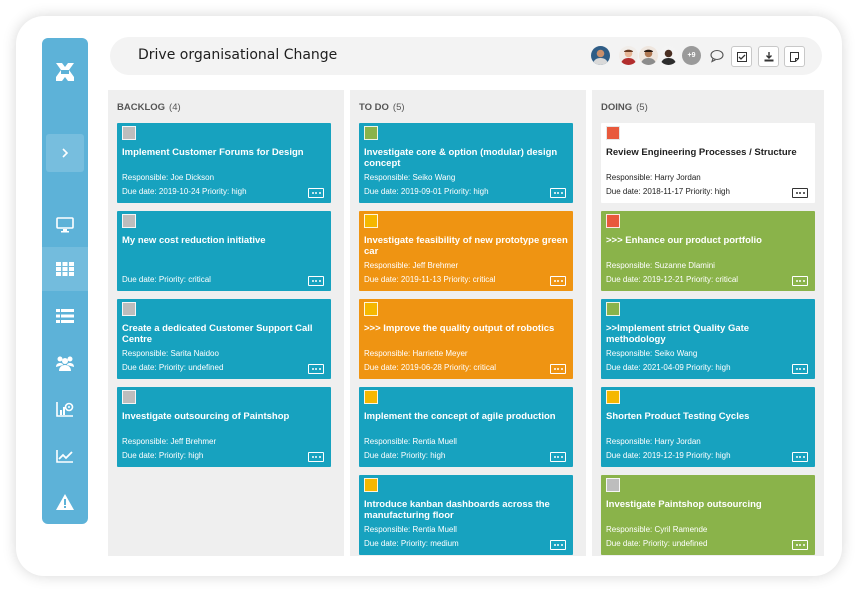  What do you see at coordinates (65, 409) in the screenshot?
I see `sidebar-item-settings-chart` at bounding box center [65, 409].